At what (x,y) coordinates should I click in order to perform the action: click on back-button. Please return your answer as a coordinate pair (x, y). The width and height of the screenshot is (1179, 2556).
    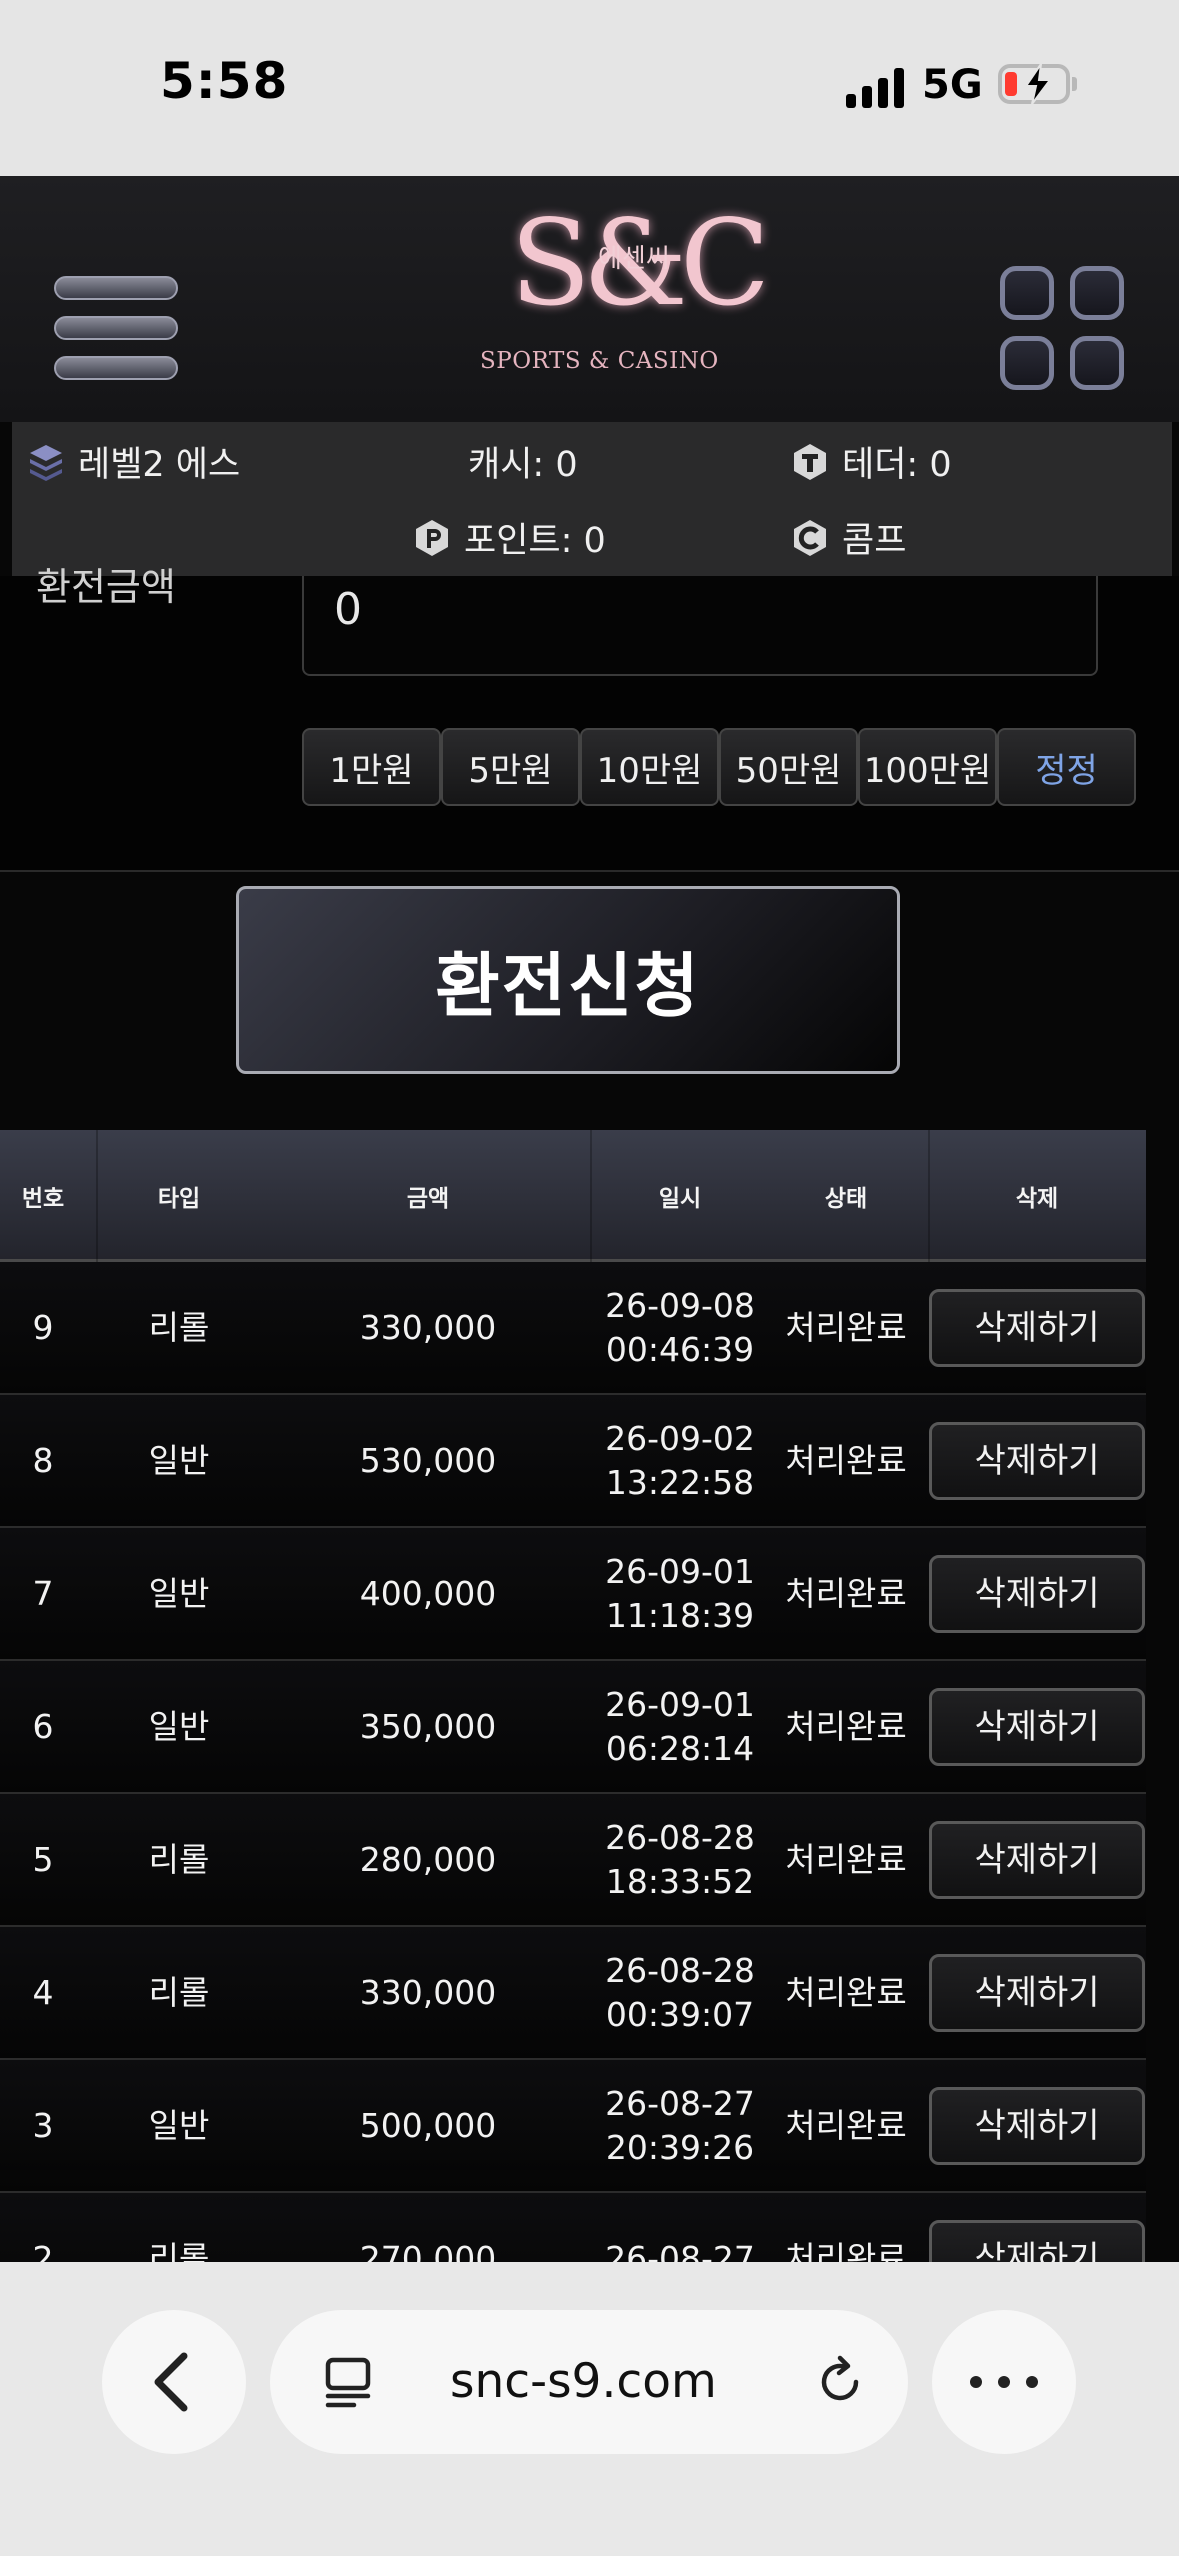
    Looking at the image, I should click on (174, 2382).